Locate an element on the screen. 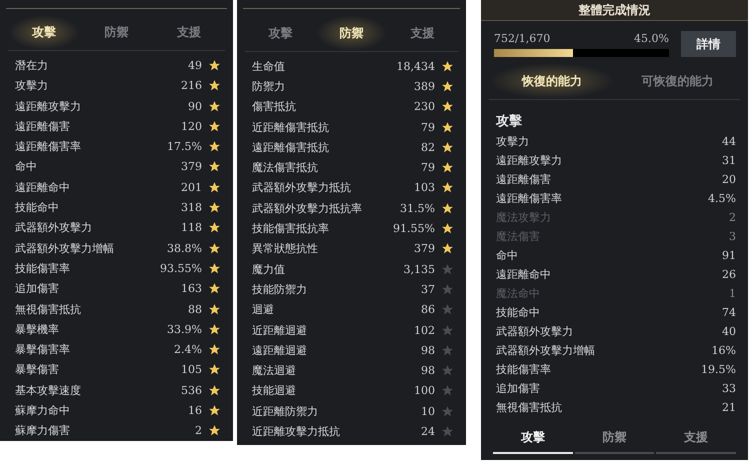 The image size is (750, 474). stat-name: 武器額外攻擊力抵抗 is located at coordinates (302, 188).